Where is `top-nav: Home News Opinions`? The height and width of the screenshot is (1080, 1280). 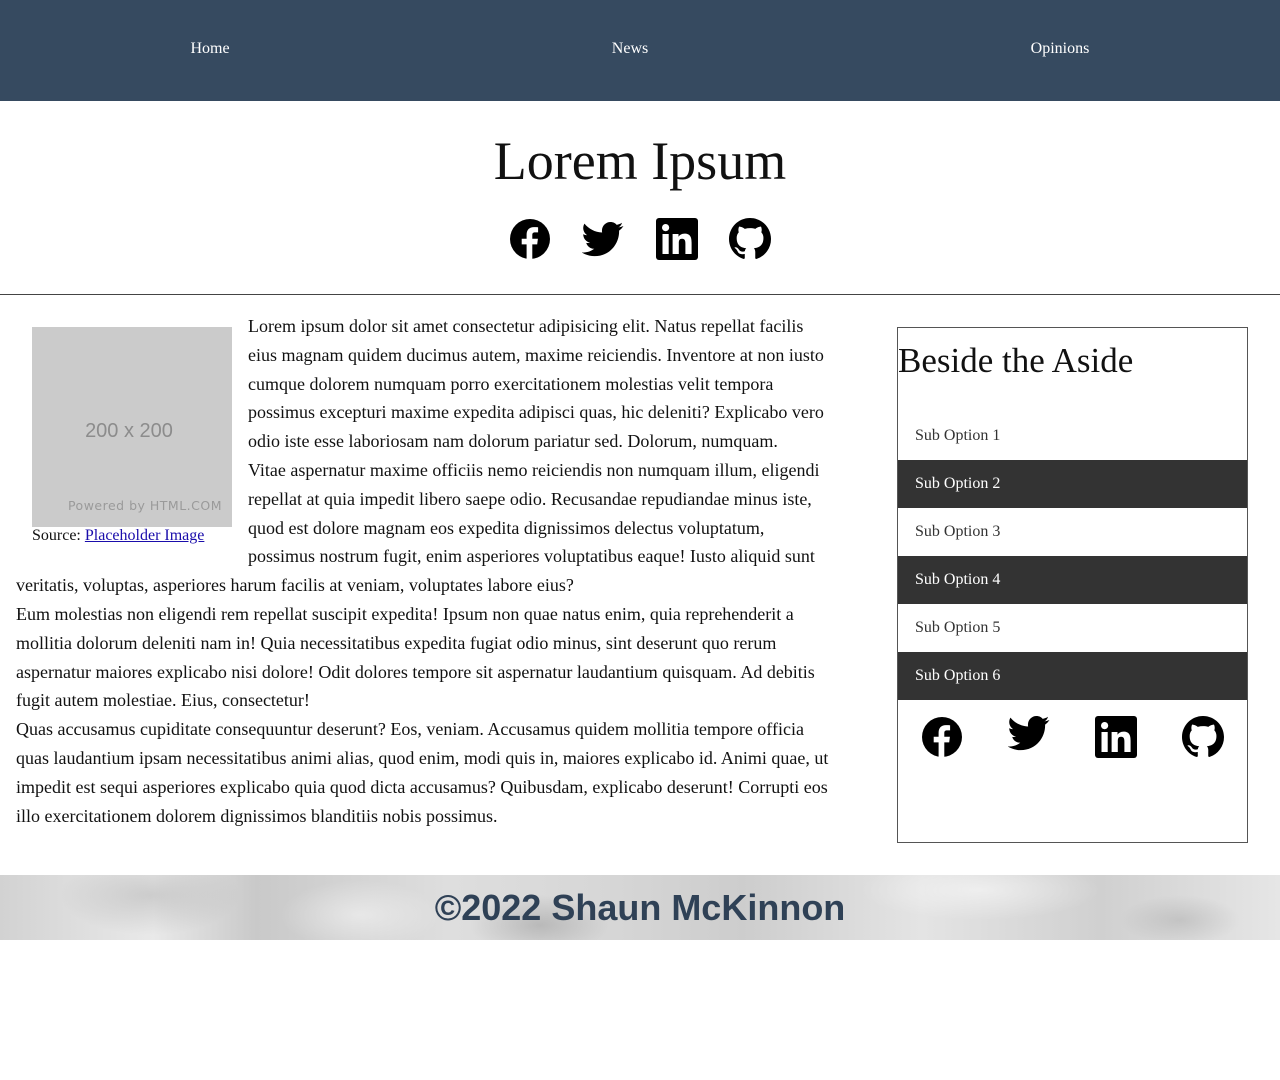 top-nav: Home News Opinions is located at coordinates (640, 50).